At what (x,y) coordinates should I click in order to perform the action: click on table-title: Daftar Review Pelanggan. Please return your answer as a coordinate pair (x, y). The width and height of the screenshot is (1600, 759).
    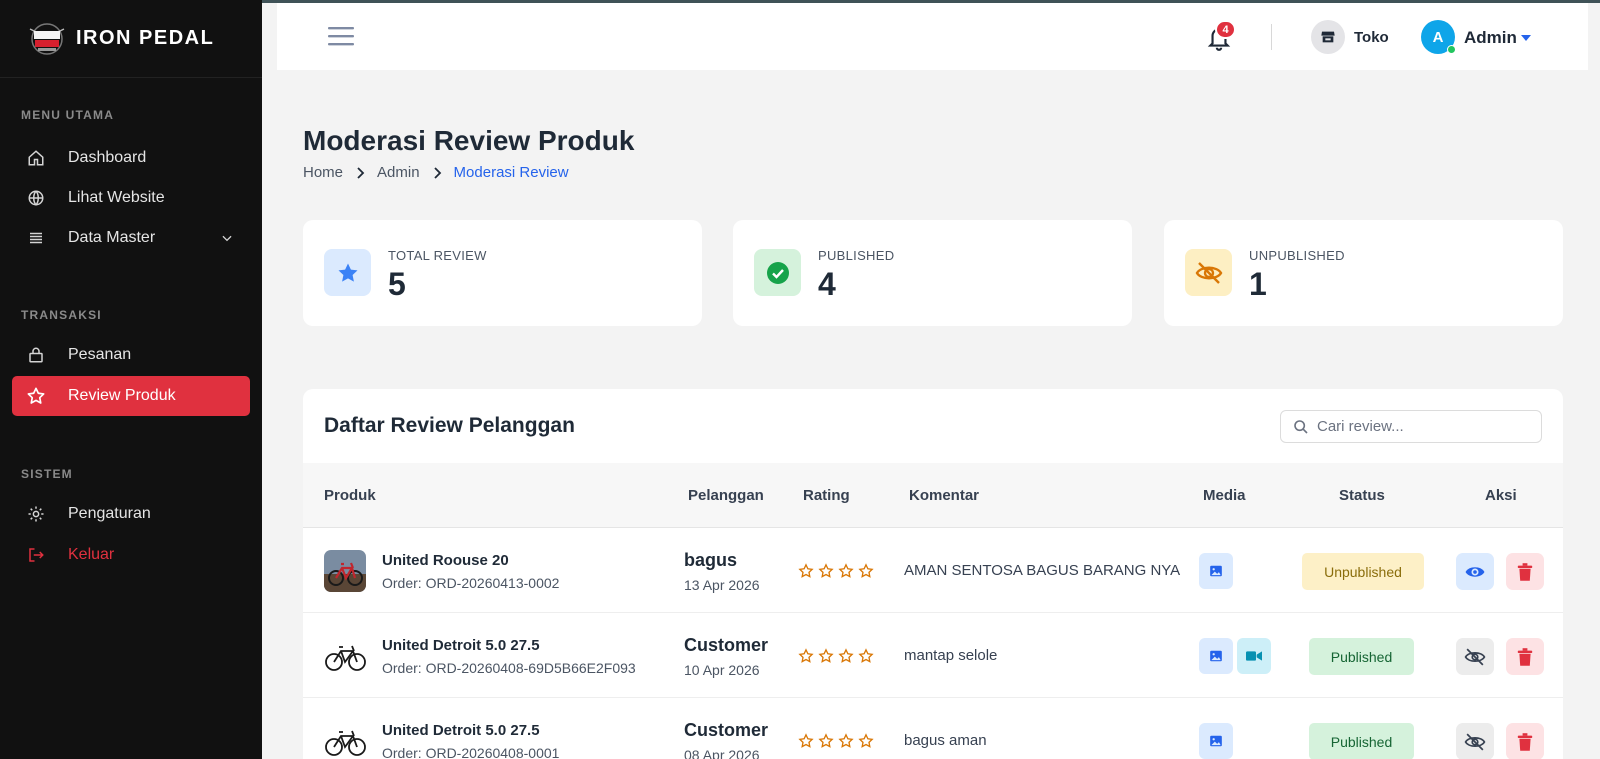
    Looking at the image, I should click on (449, 425).